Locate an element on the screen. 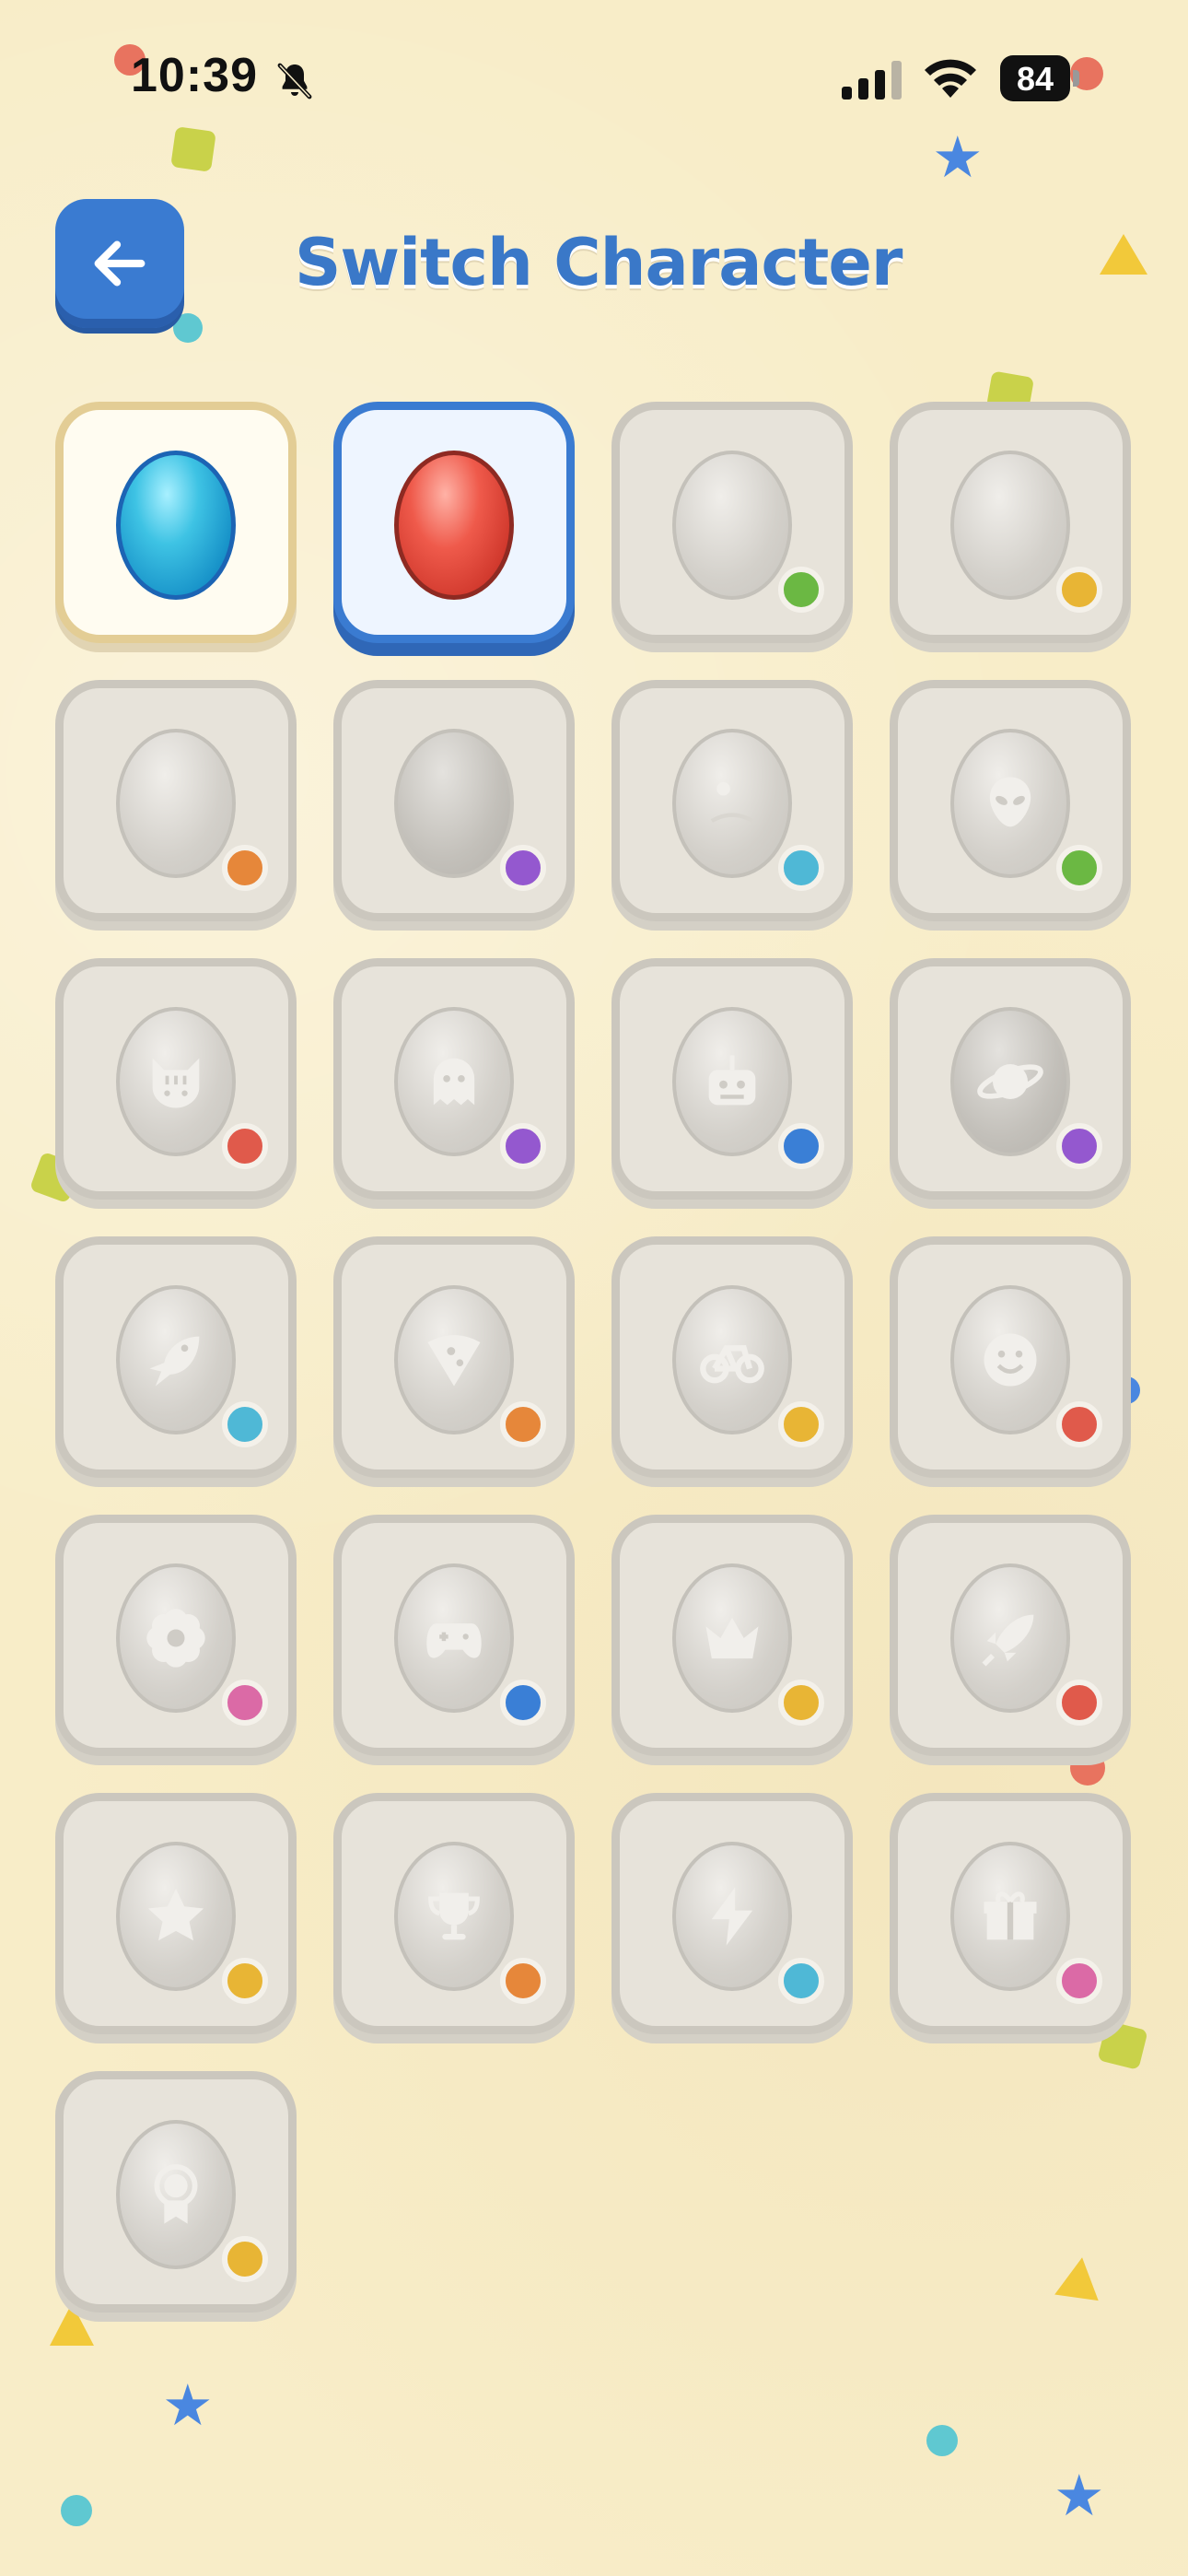 The width and height of the screenshot is (1188, 2576). award-ribbon-icon is located at coordinates (176, 2195).